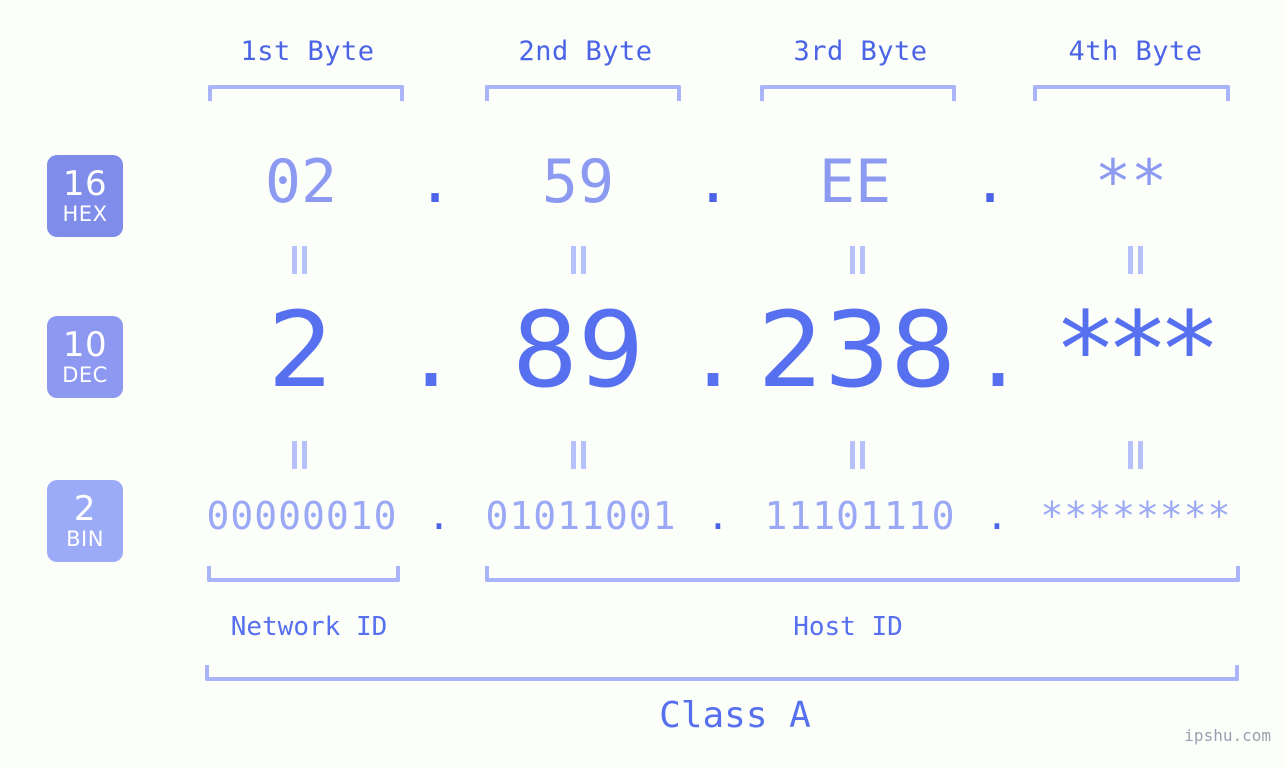 The width and height of the screenshot is (1285, 767). I want to click on class-bracket, so click(722, 673).